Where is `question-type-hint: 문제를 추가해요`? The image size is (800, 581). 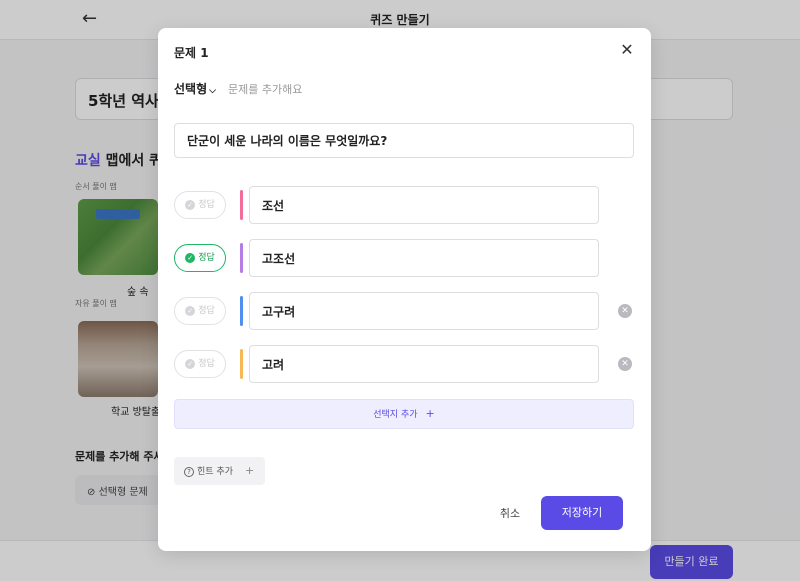
question-type-hint: 문제를 추가해요 is located at coordinates (265, 89).